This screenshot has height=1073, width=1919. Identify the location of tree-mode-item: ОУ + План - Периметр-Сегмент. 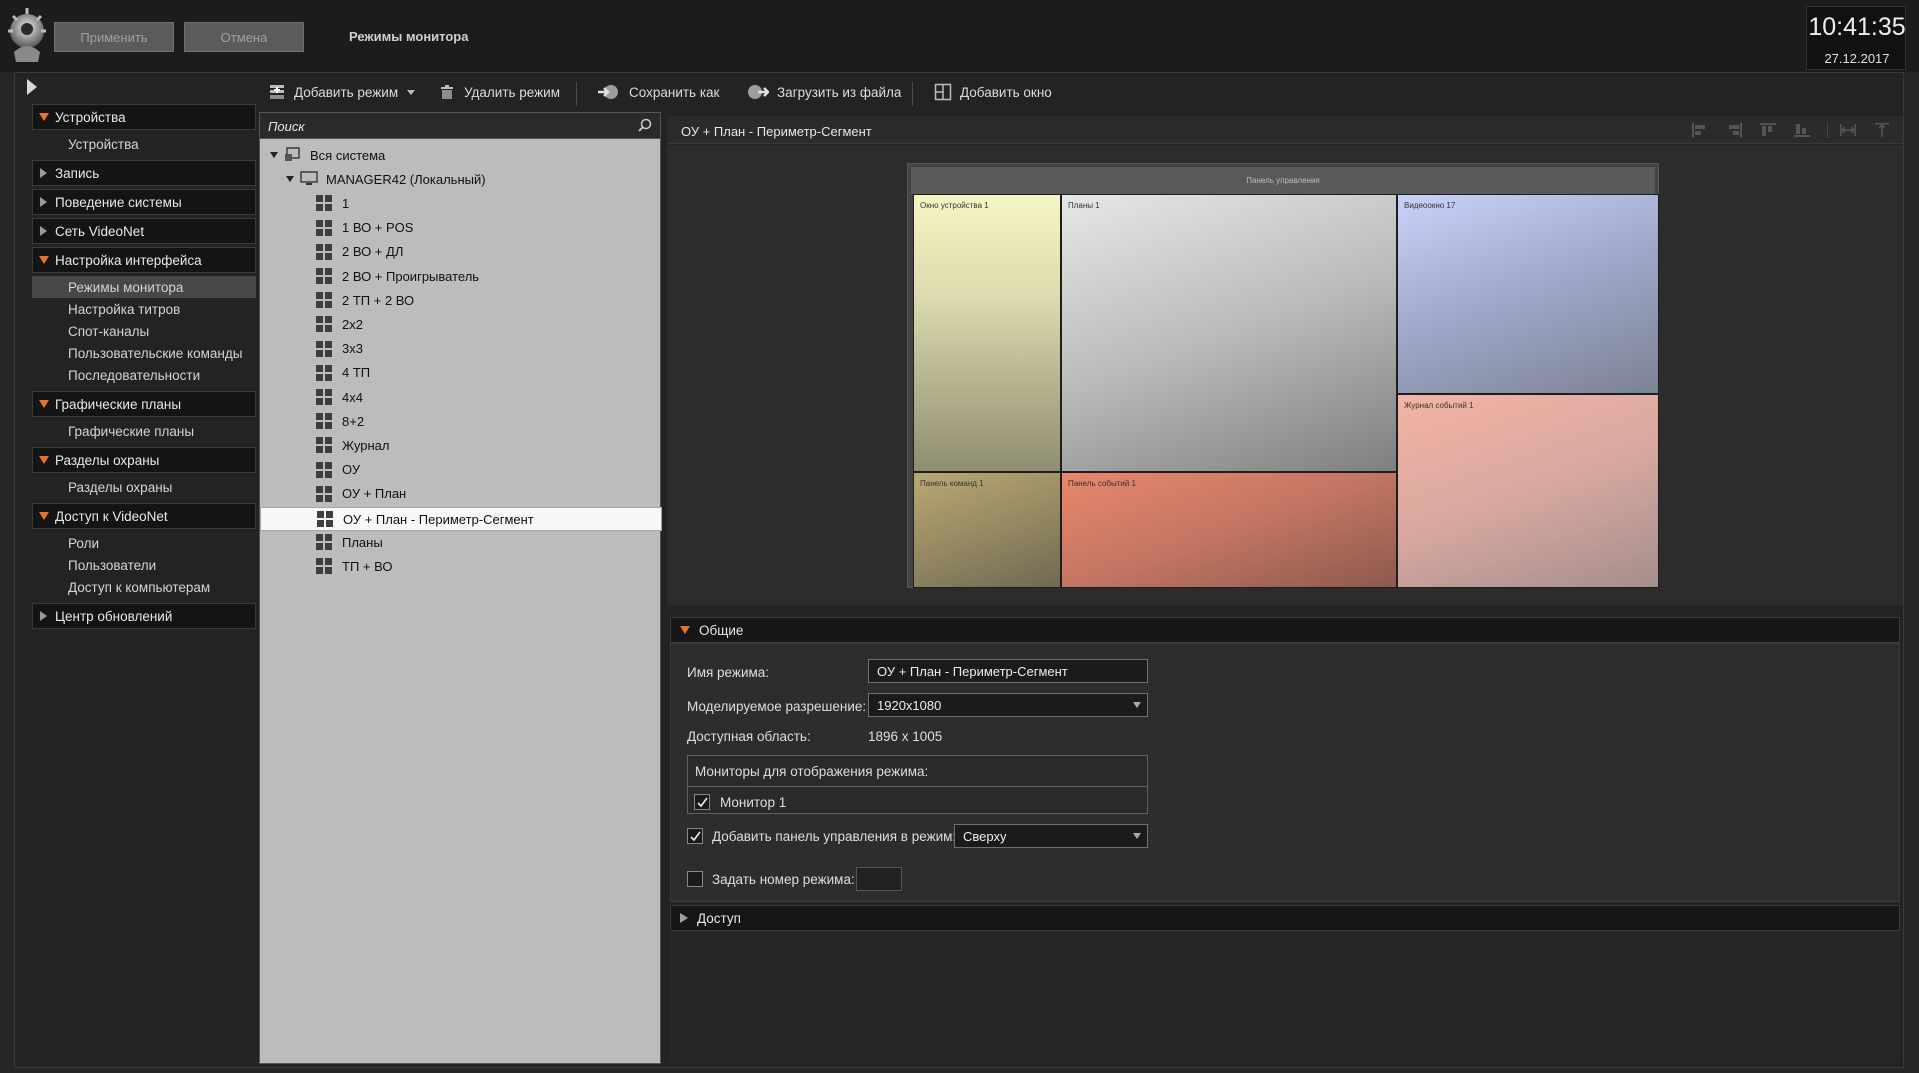
(461, 519).